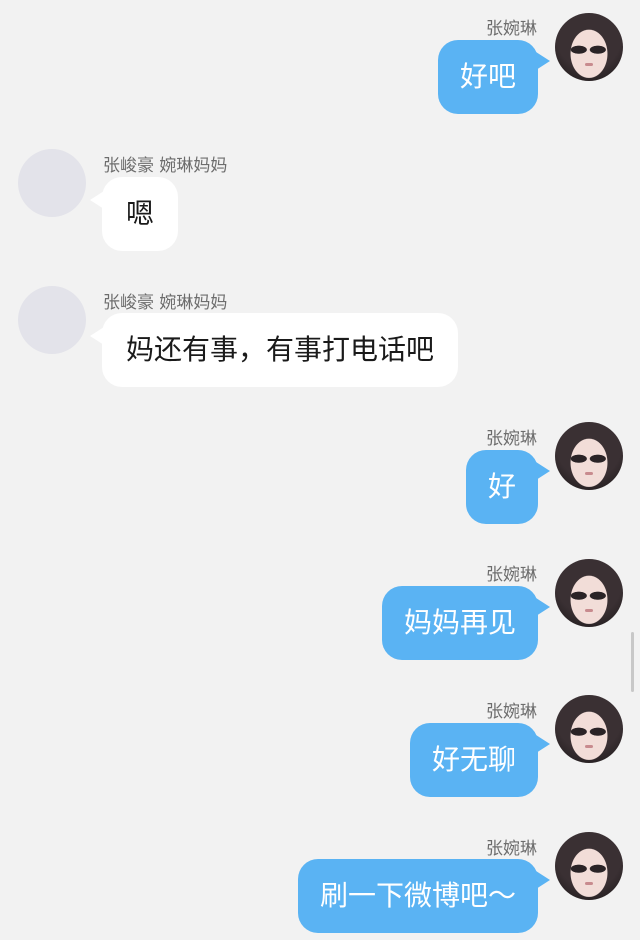 This screenshot has height=940, width=640. Describe the element at coordinates (274, 350) in the screenshot. I see `message-bubble: 妈还有事，有事打电话吧` at that location.